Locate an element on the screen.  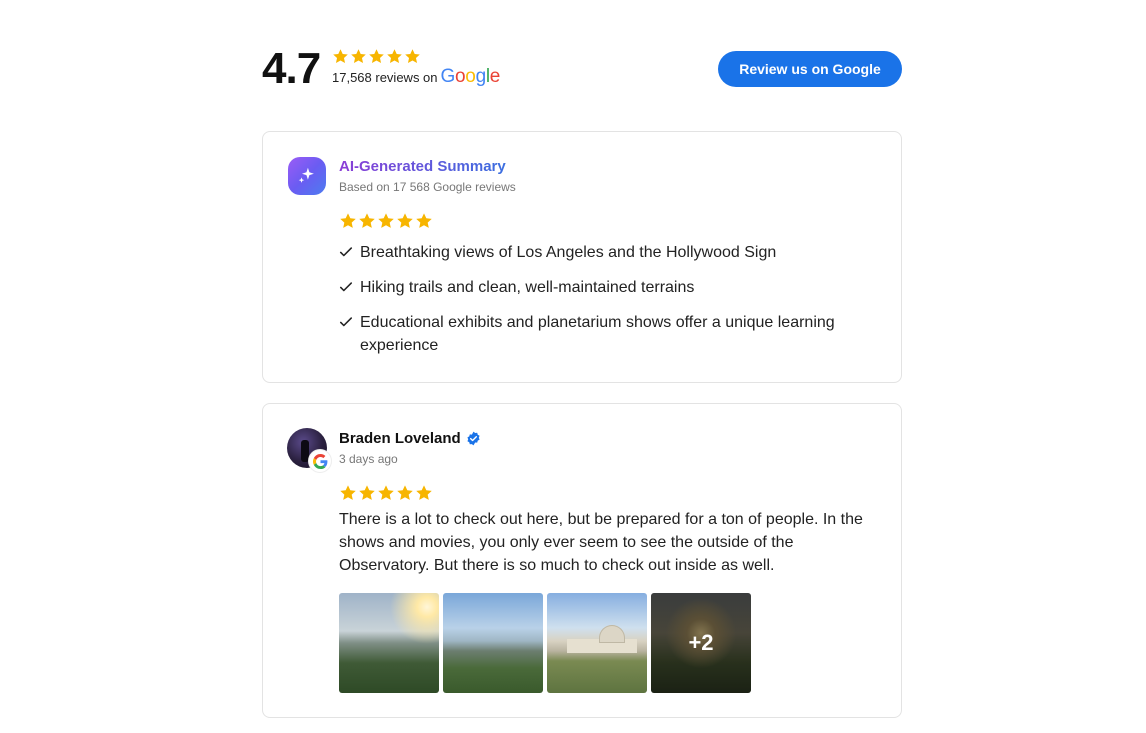
review-photo-more: +2 is located at coordinates (701, 643).